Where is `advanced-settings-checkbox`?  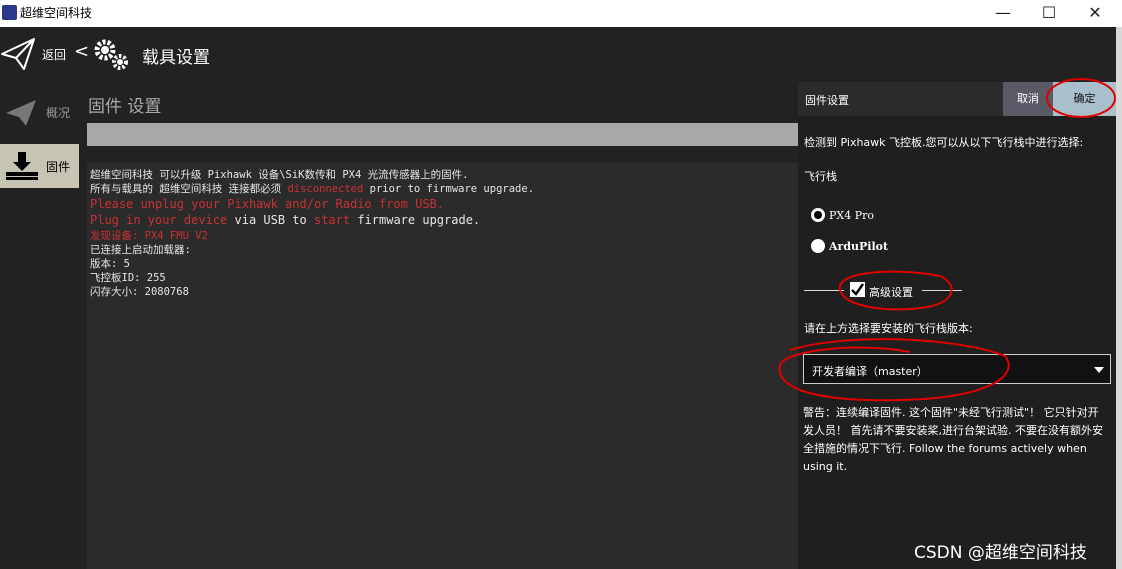
advanced-settings-checkbox is located at coordinates (857, 289).